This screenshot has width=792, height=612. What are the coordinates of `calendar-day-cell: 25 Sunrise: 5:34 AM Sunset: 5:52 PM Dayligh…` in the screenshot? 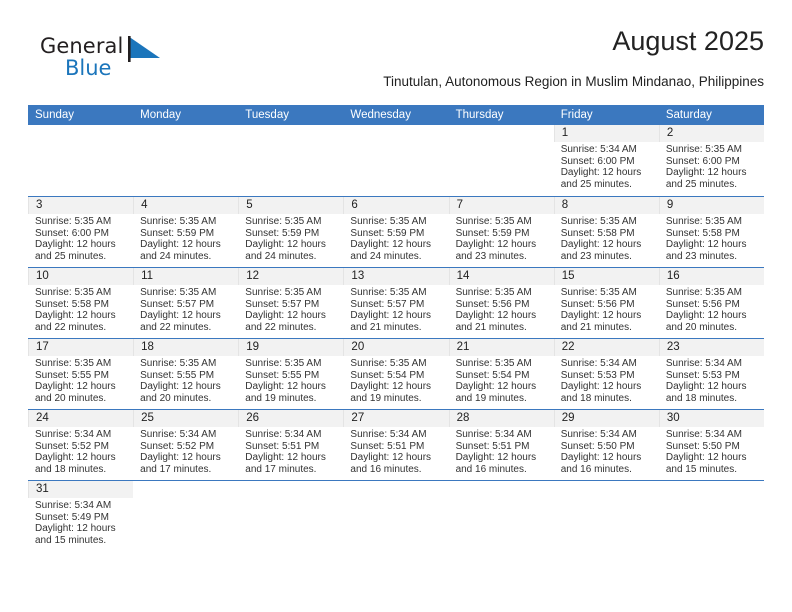 It's located at (186, 445).